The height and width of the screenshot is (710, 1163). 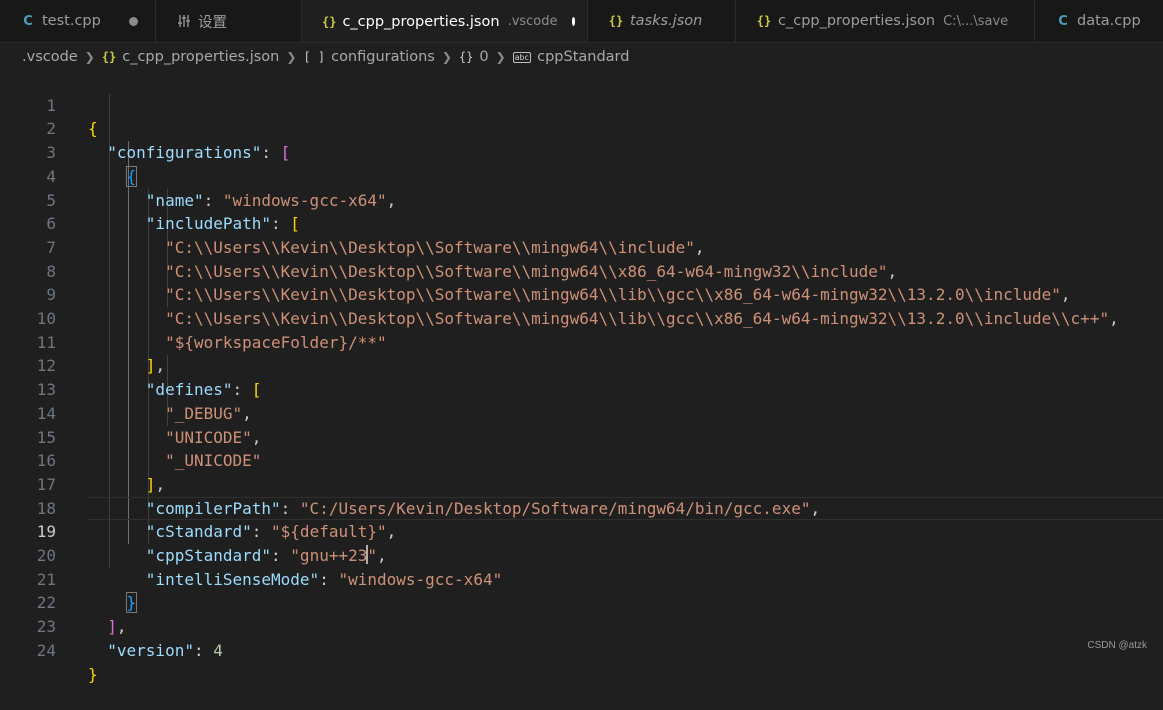 I want to click on code-line: 21 }, so click(x=581, y=579).